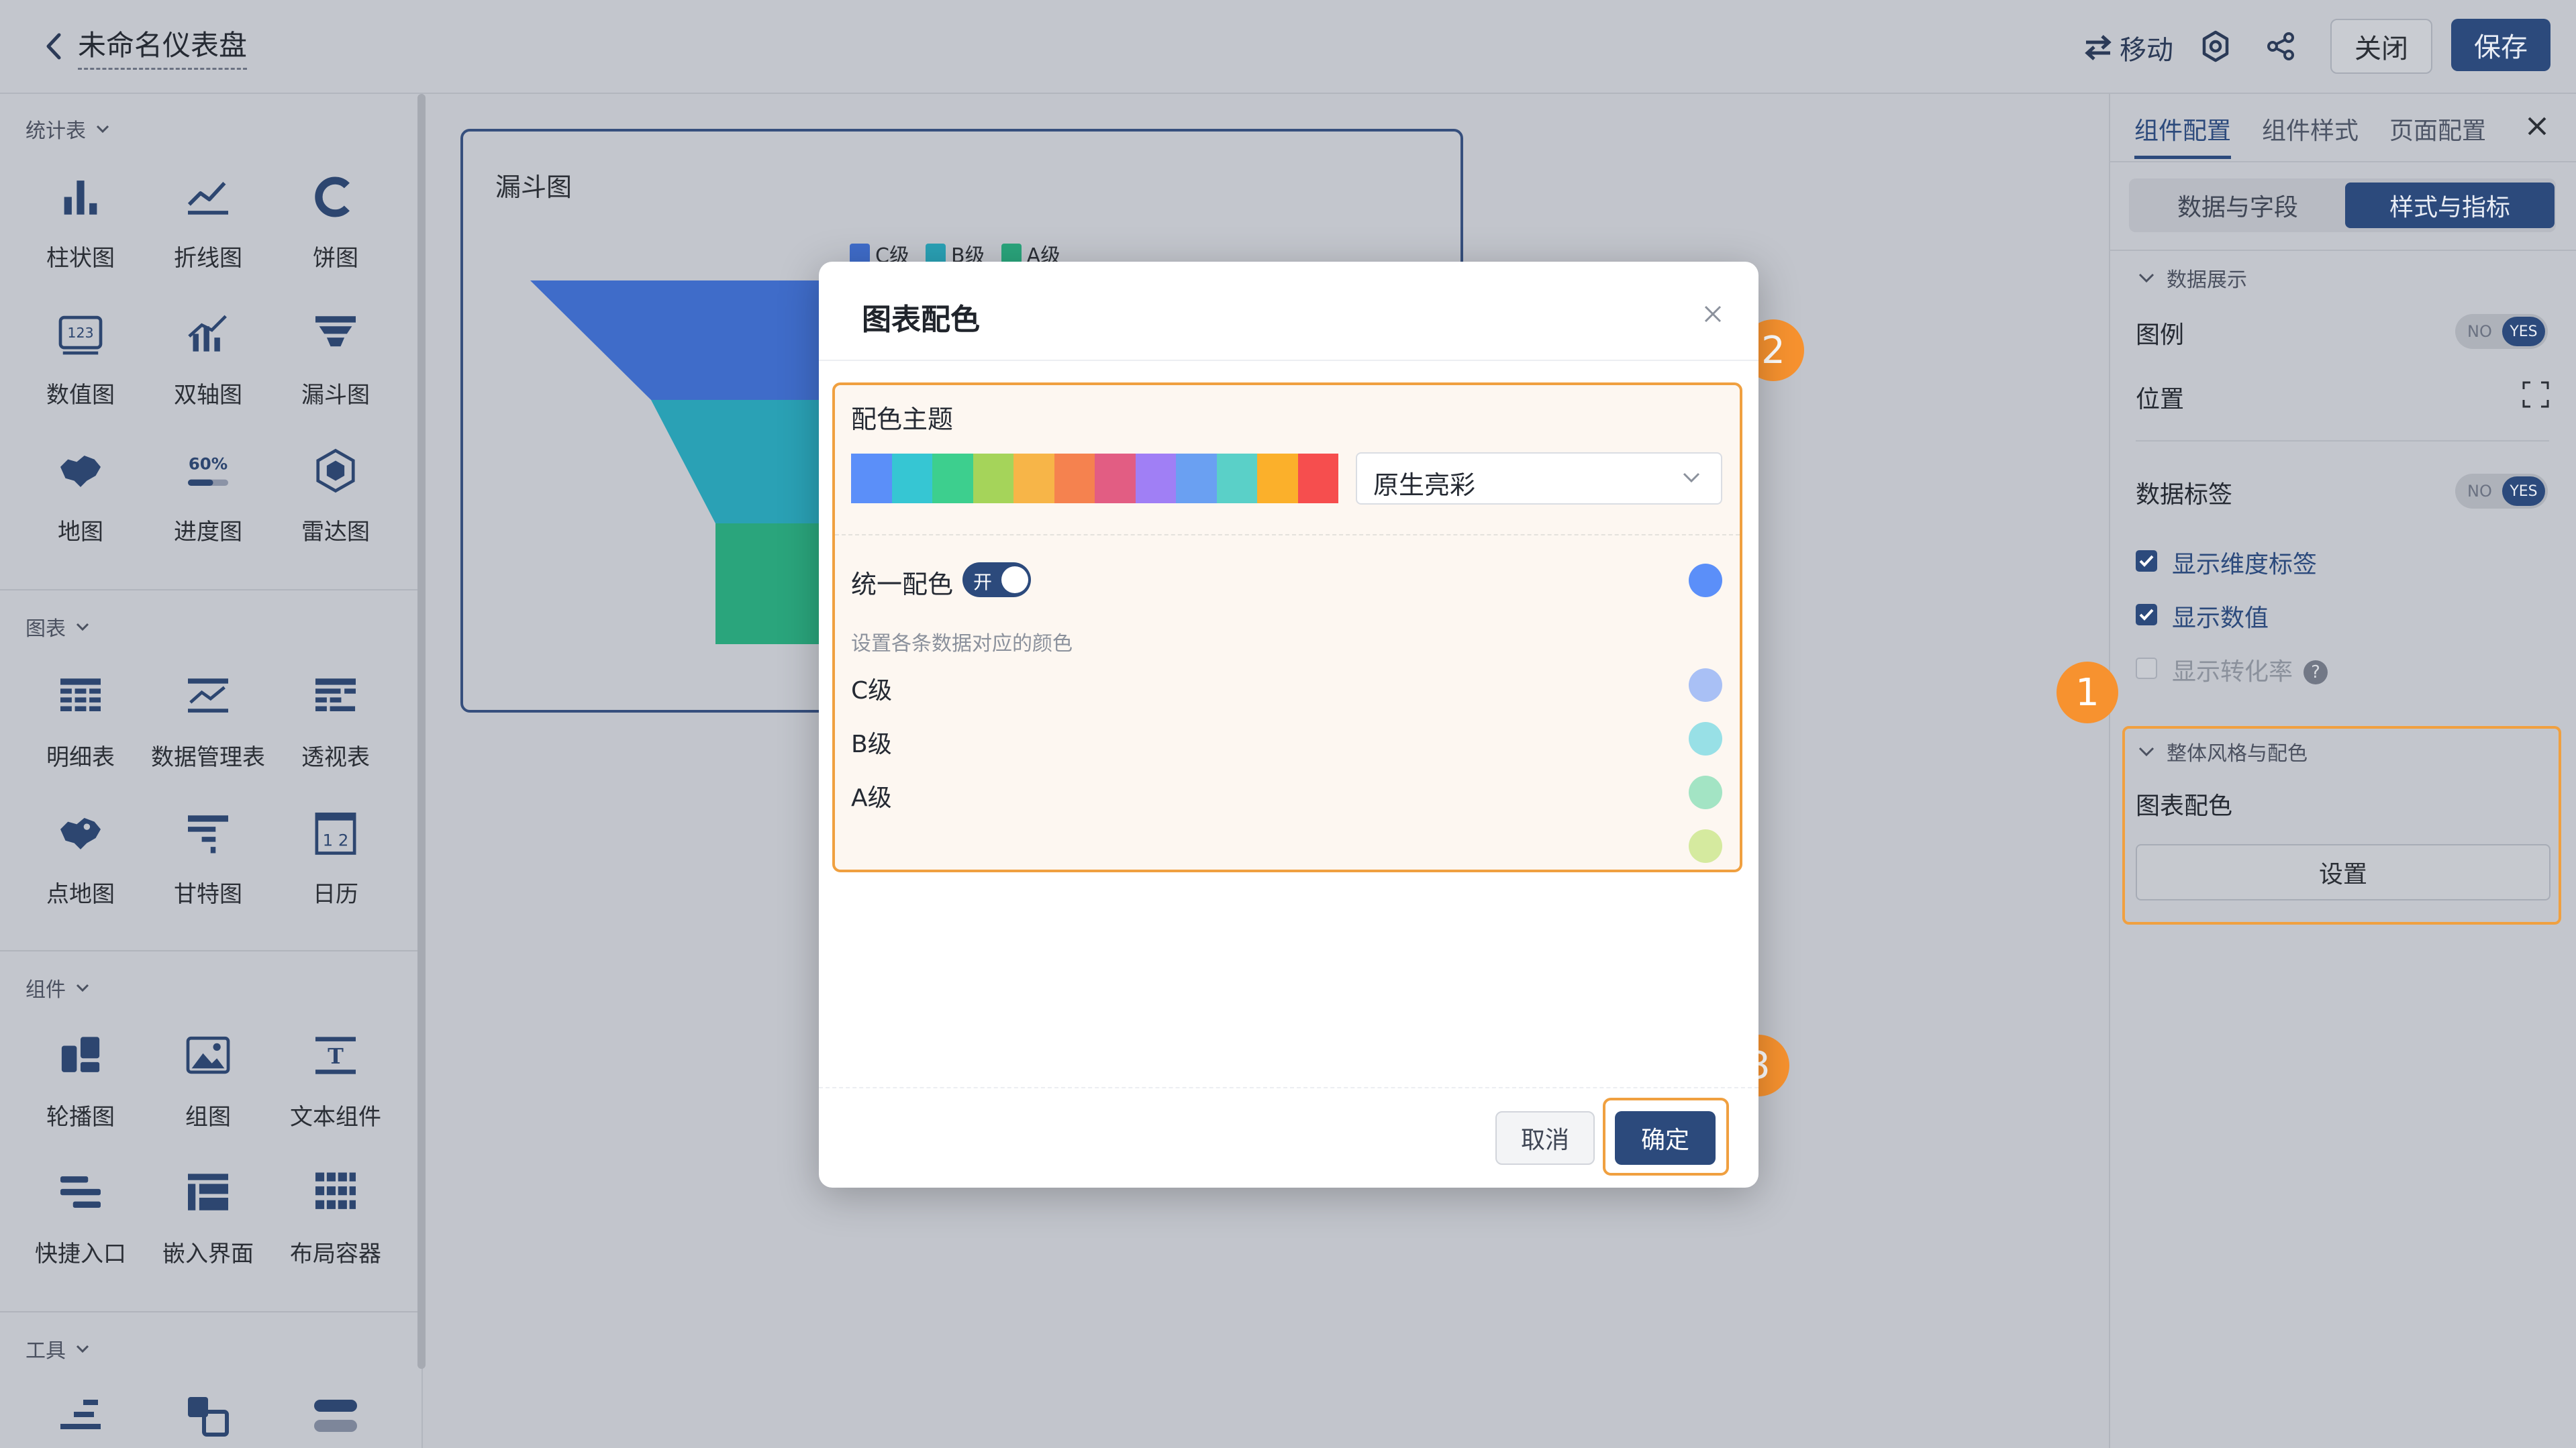 The height and width of the screenshot is (1448, 2576). Describe the element at coordinates (2381, 46) in the screenshot. I see `close-button: 关闭` at that location.